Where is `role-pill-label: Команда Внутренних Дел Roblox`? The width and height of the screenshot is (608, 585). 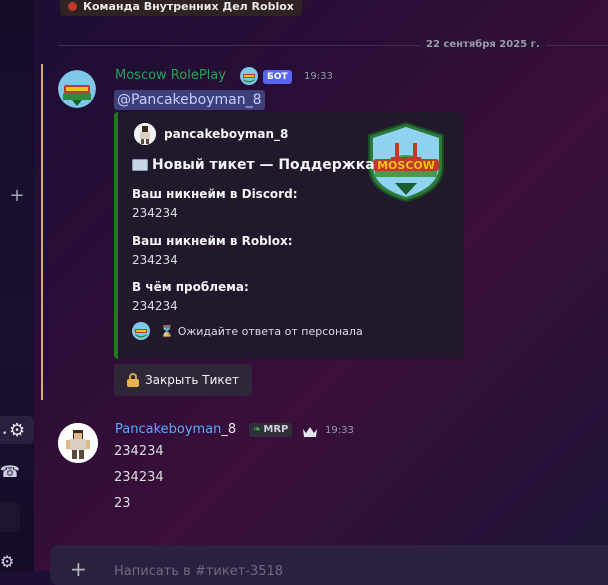 role-pill-label: Команда Внутренних Дел Roblox is located at coordinates (188, 6).